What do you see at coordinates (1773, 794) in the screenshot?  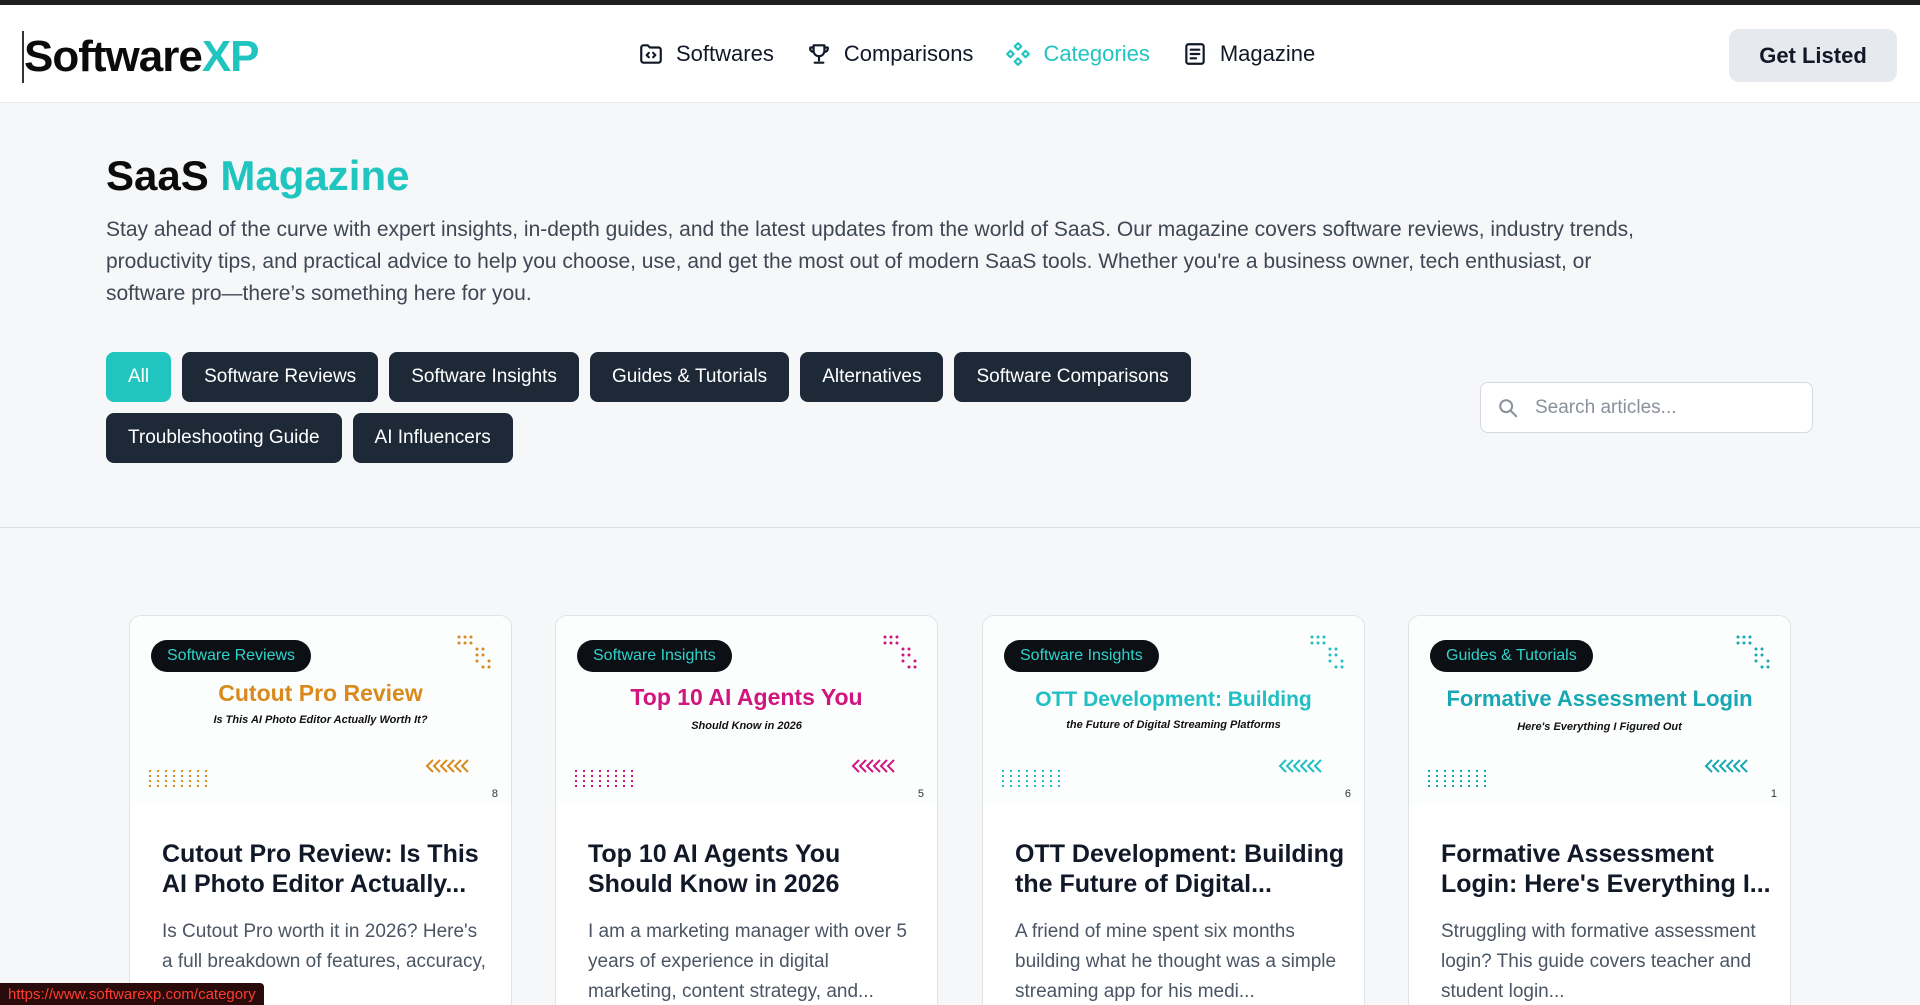 I see `thumbnail-number: 1` at bounding box center [1773, 794].